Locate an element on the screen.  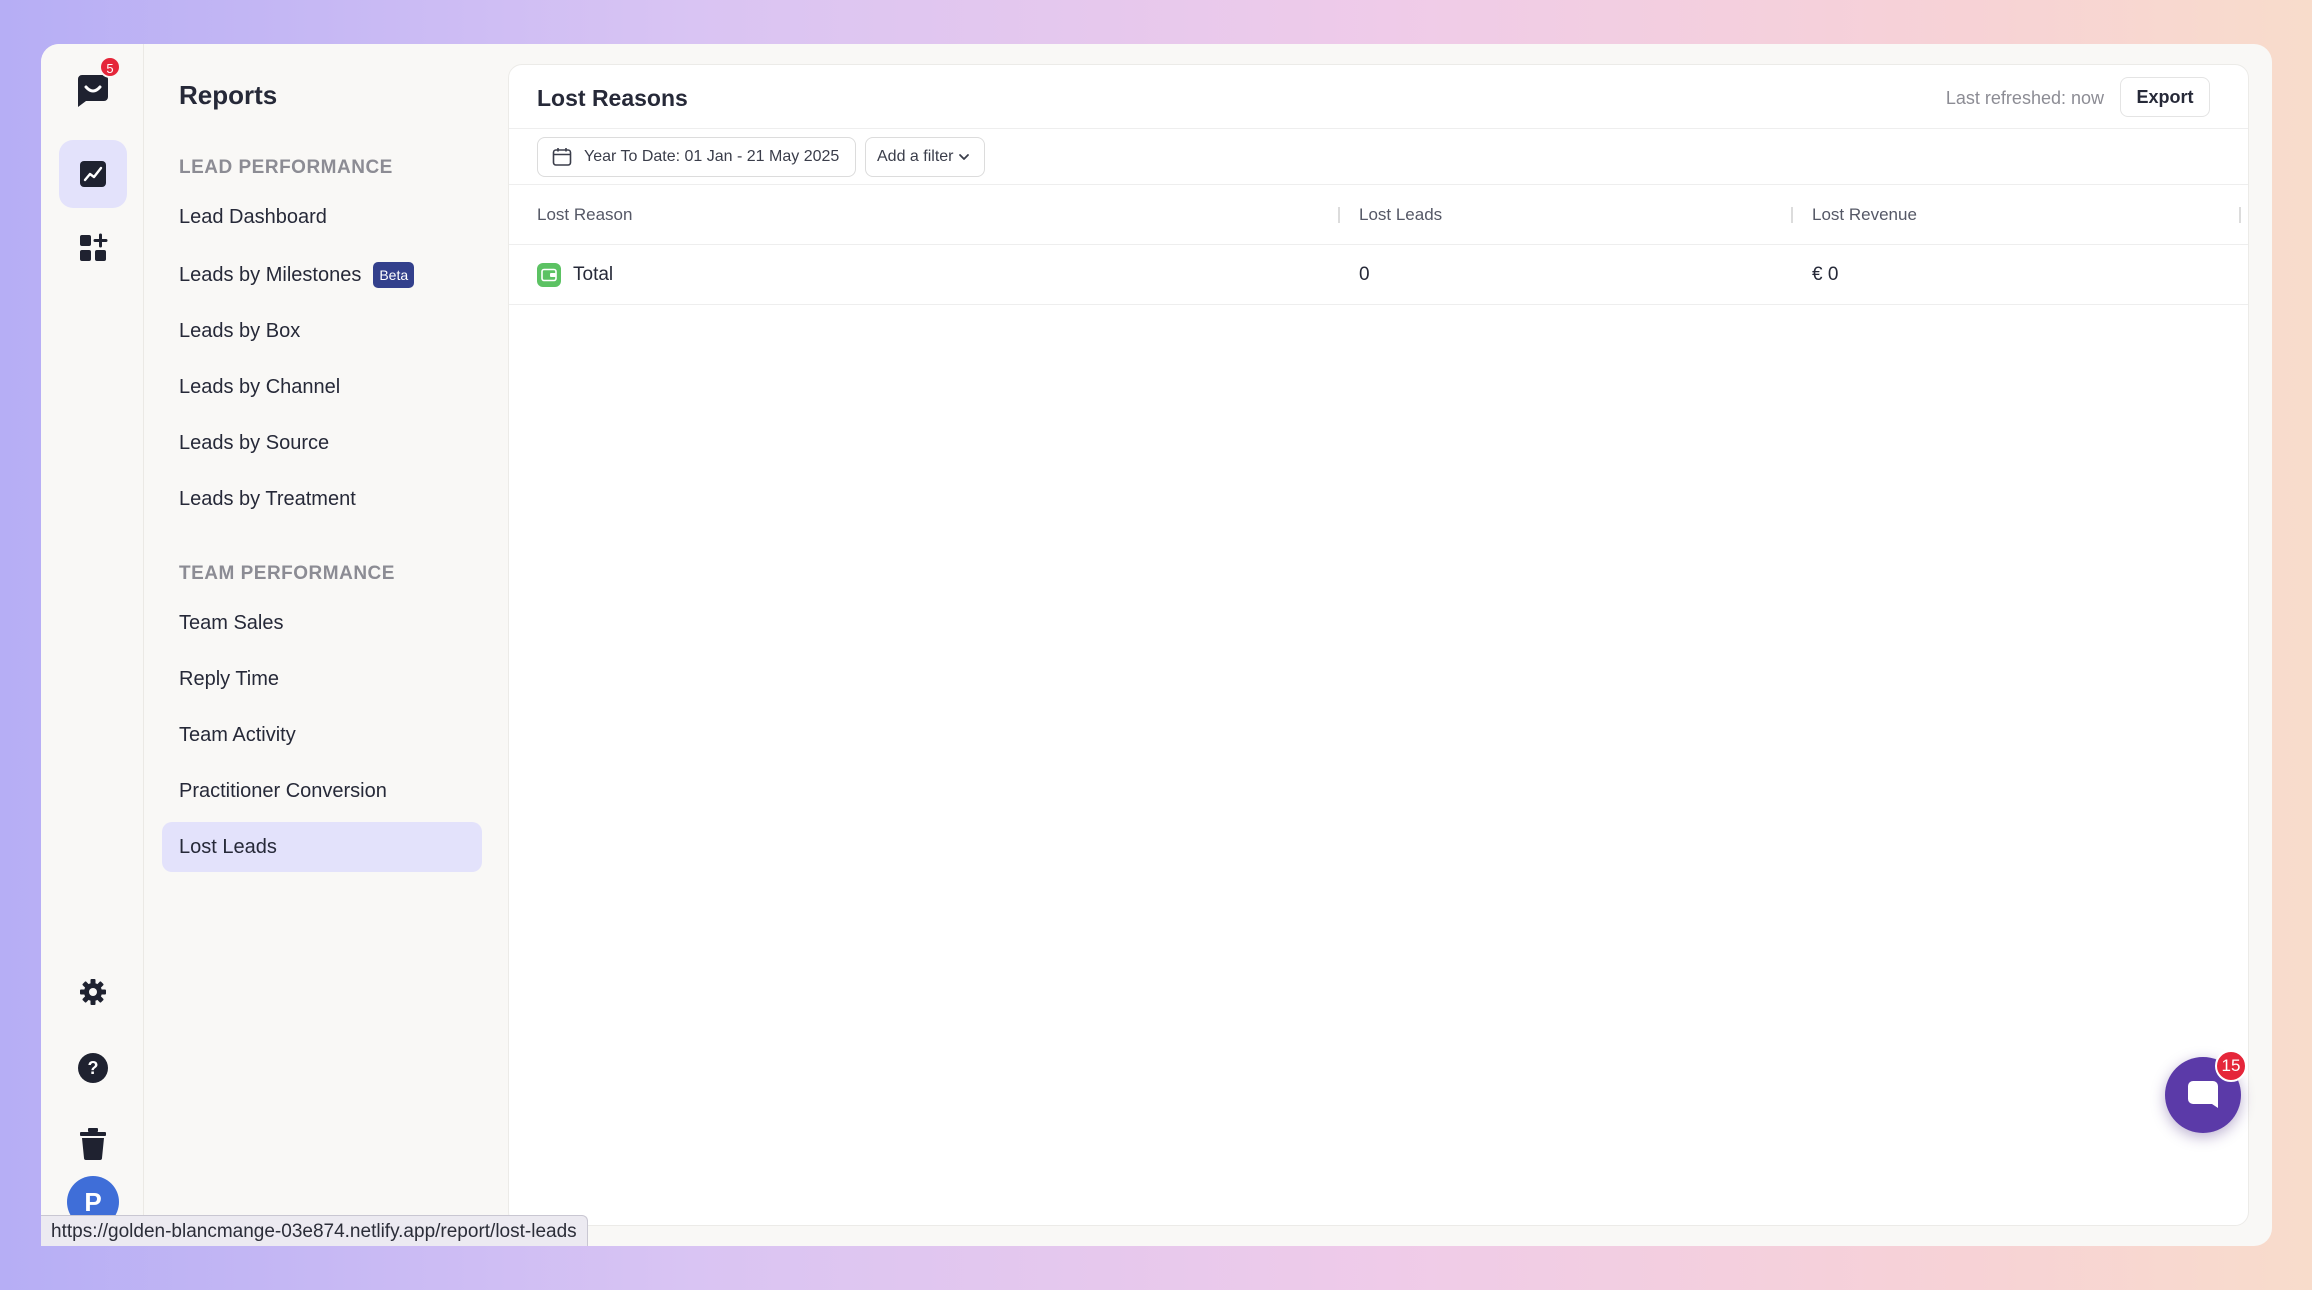
add-filter-button: Add a filter is located at coordinates (925, 157).